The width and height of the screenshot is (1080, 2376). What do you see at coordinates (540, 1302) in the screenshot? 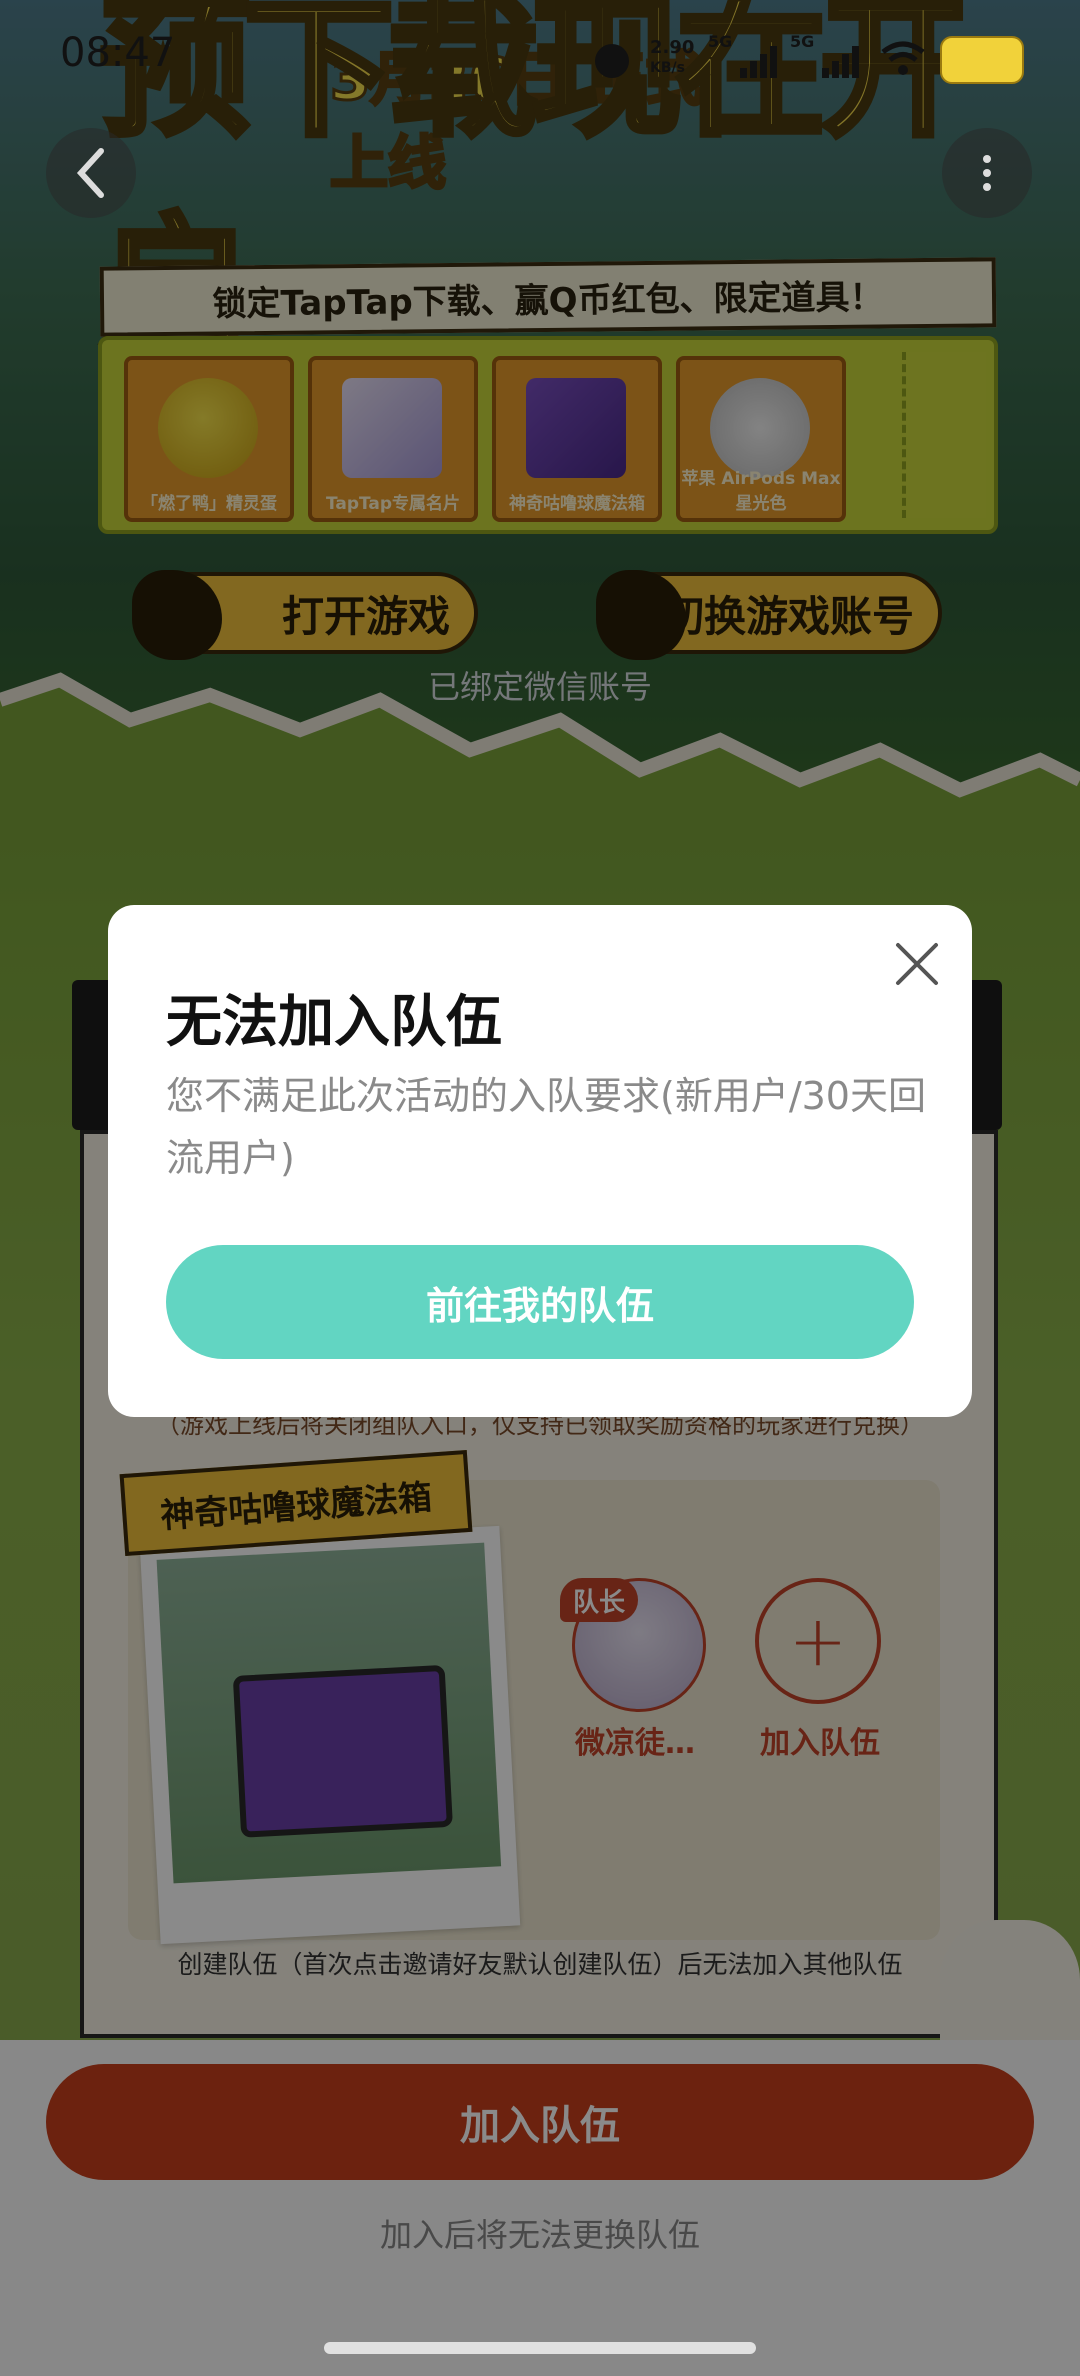
I see `go-to-my-team-button: 前往我的队伍` at bounding box center [540, 1302].